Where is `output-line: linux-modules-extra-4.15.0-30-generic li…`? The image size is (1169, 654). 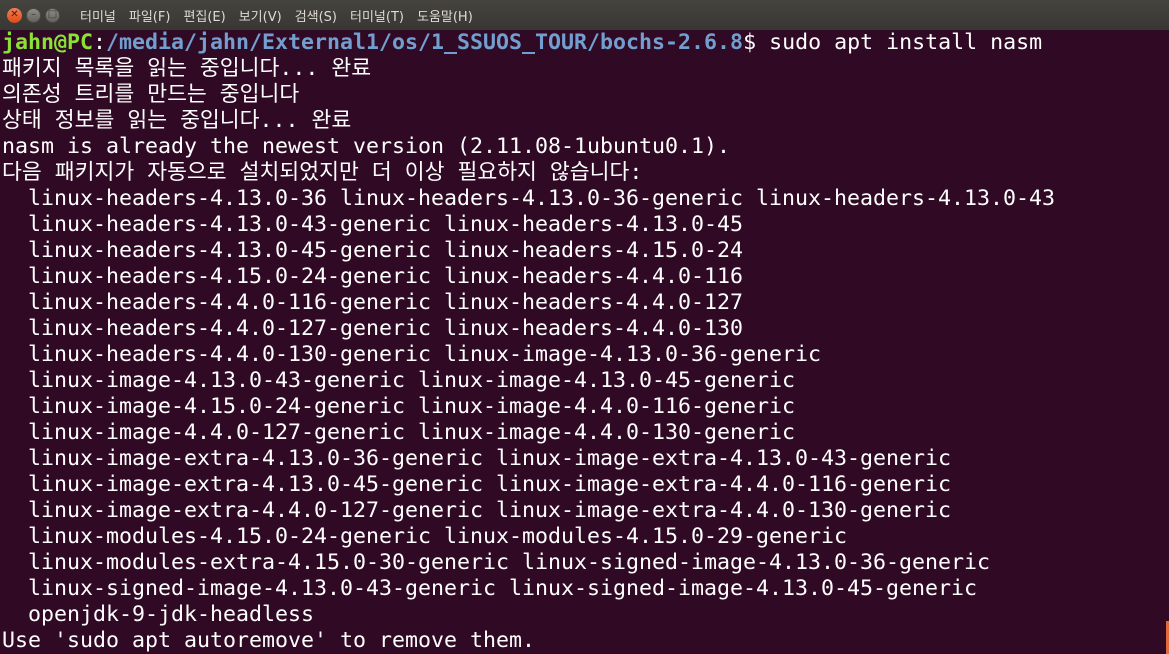 output-line: linux-modules-extra-4.15.0-30-generic li… is located at coordinates (496, 562).